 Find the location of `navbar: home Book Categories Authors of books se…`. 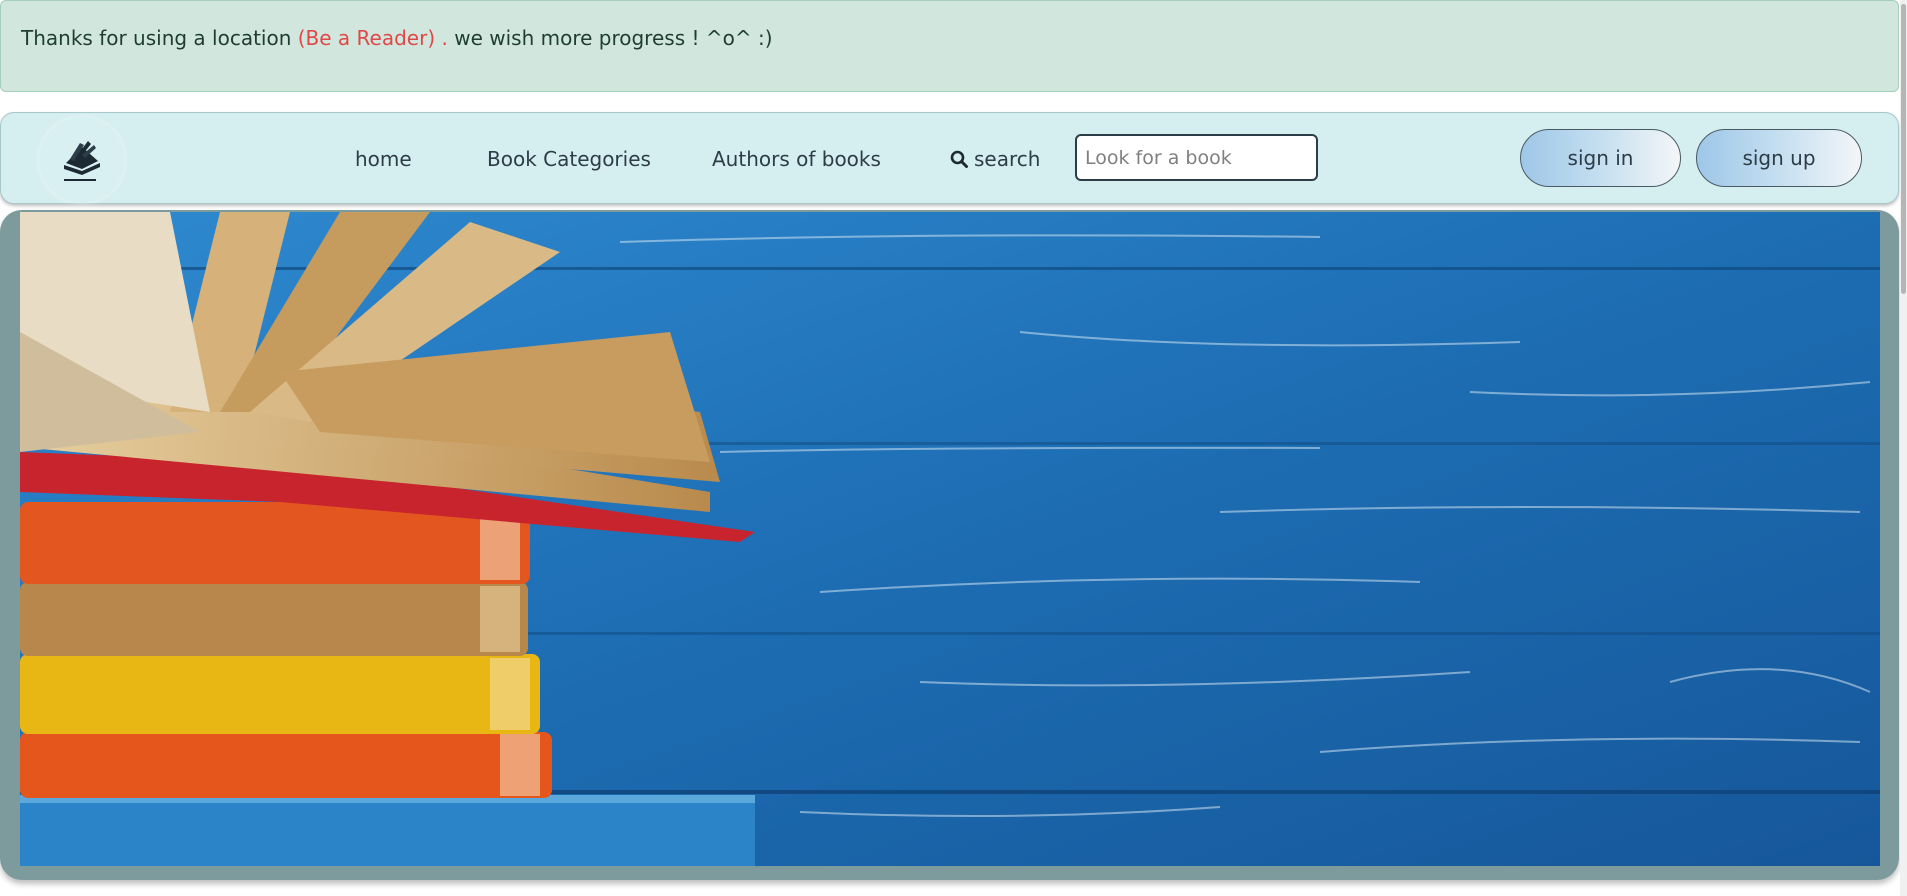

navbar: home Book Categories Authors of books se… is located at coordinates (949, 158).